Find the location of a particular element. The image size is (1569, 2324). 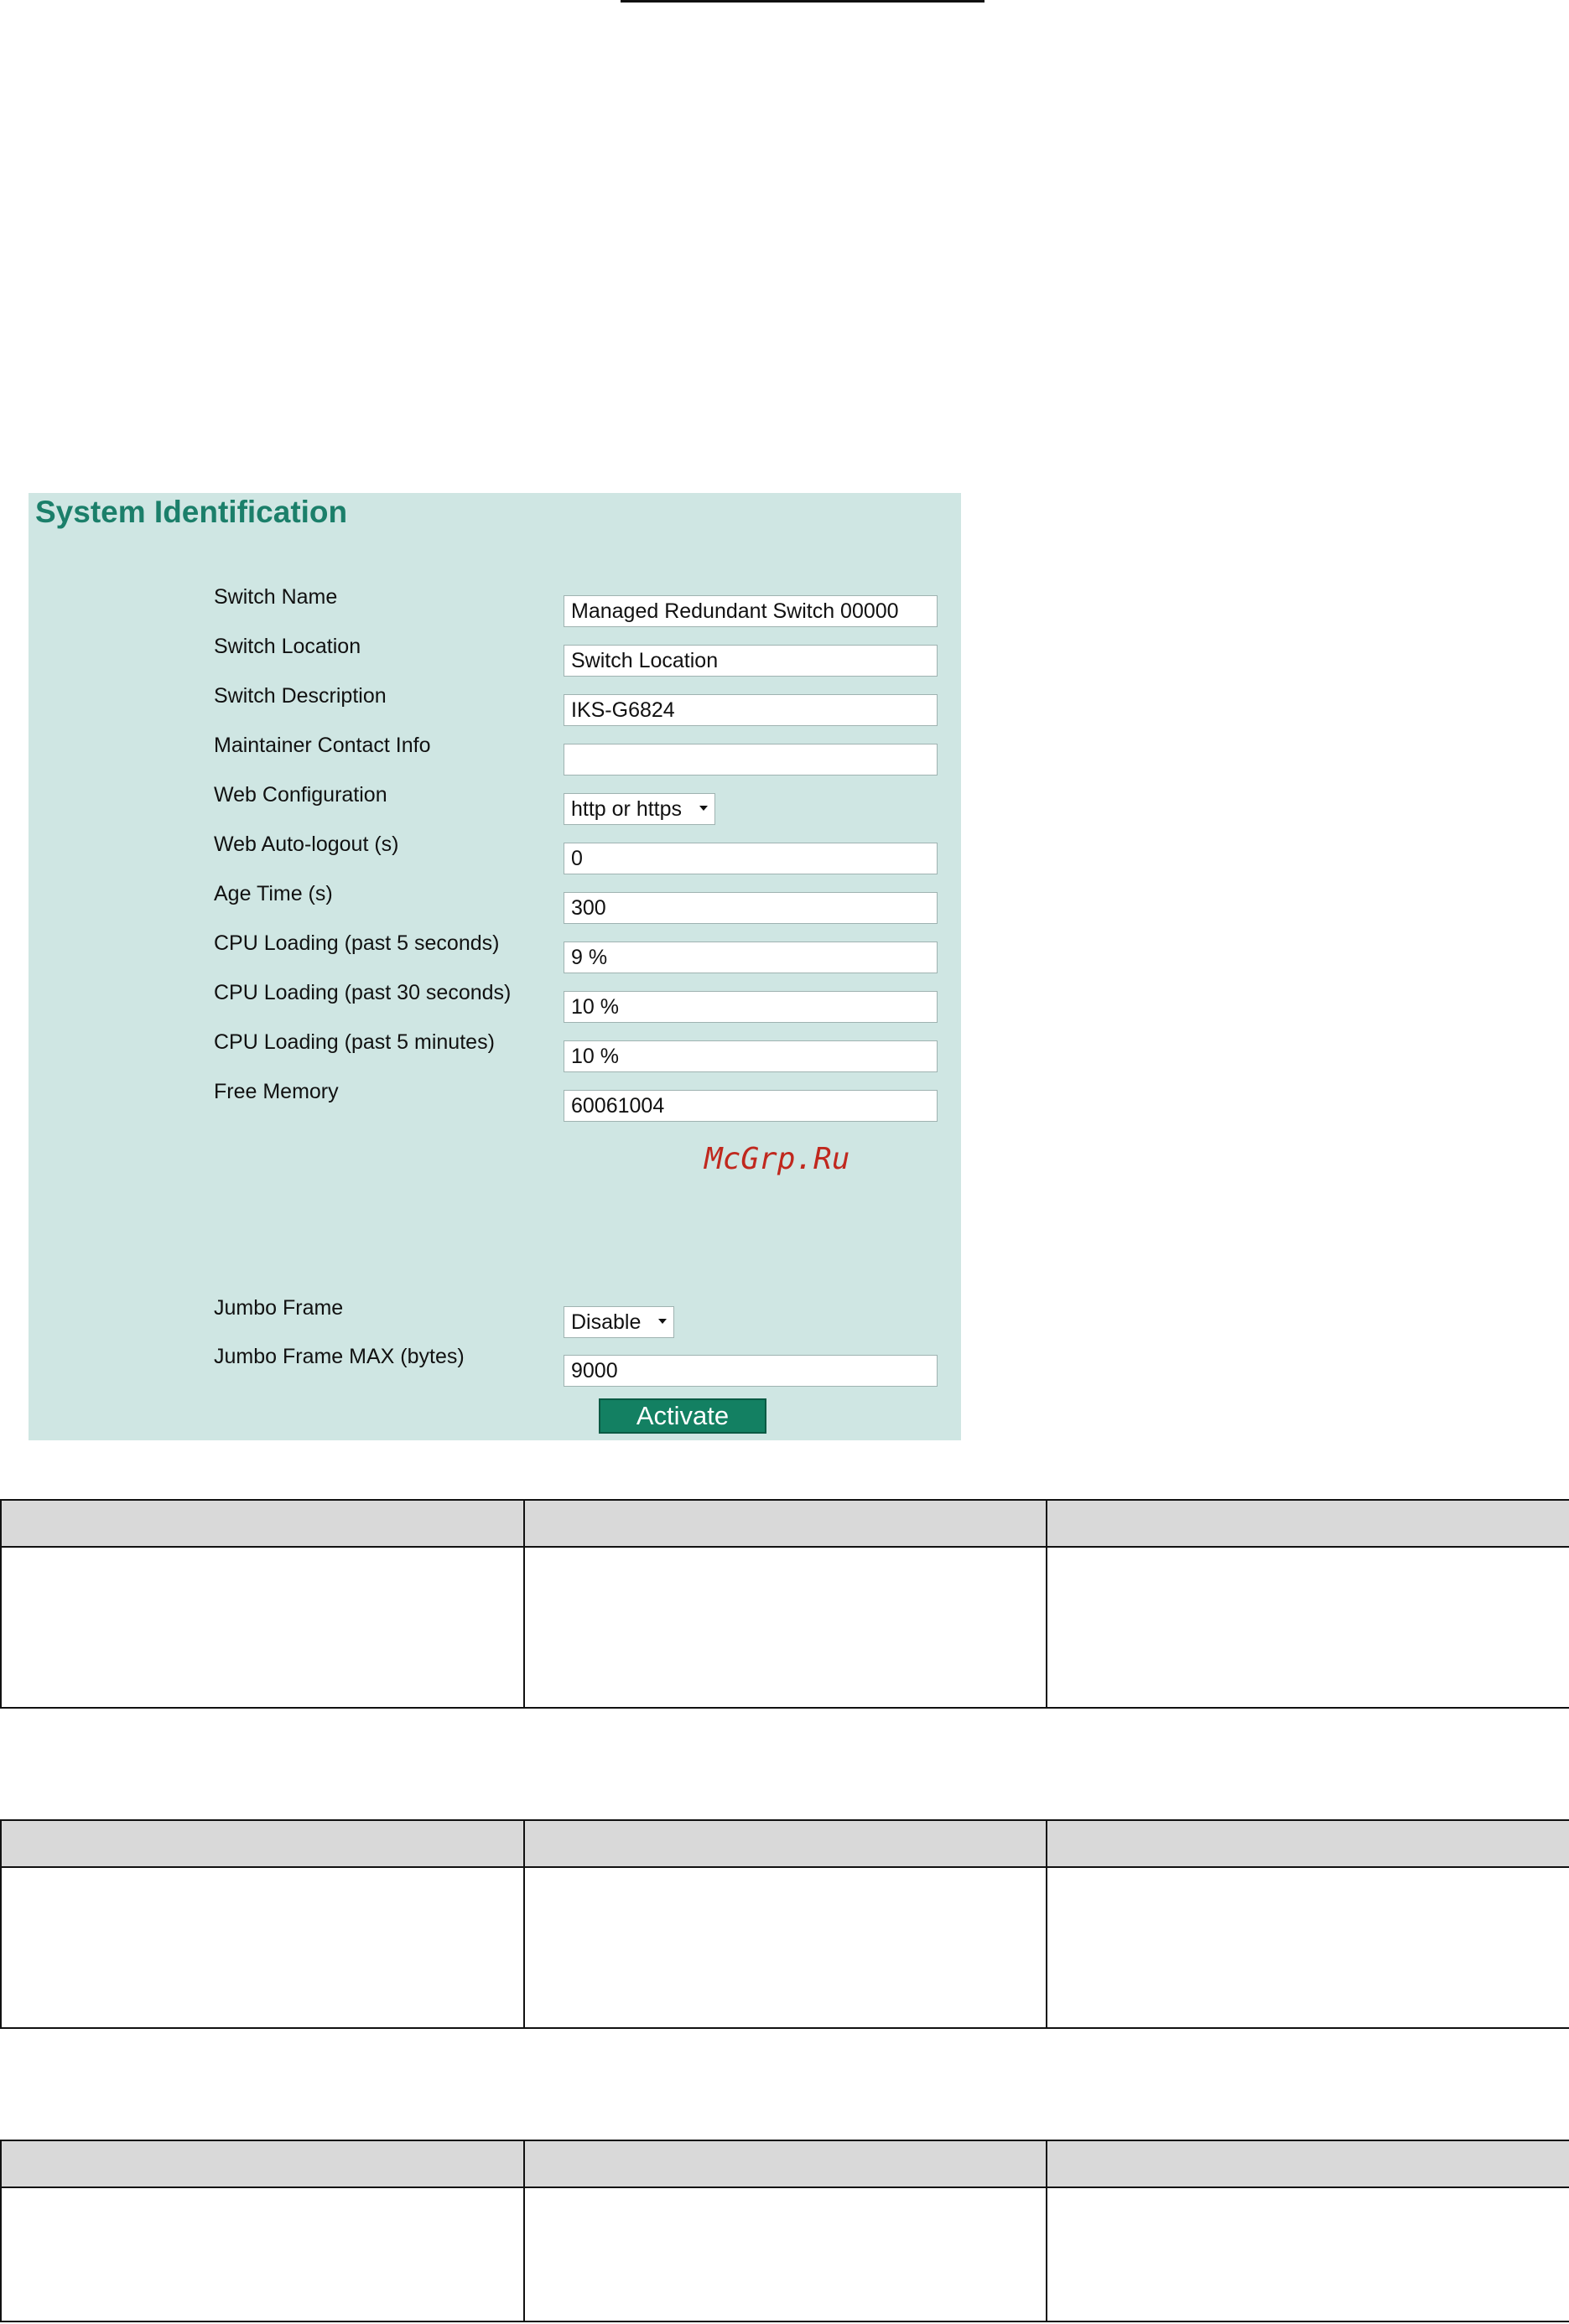

maintainer-contact-input is located at coordinates (751, 760).